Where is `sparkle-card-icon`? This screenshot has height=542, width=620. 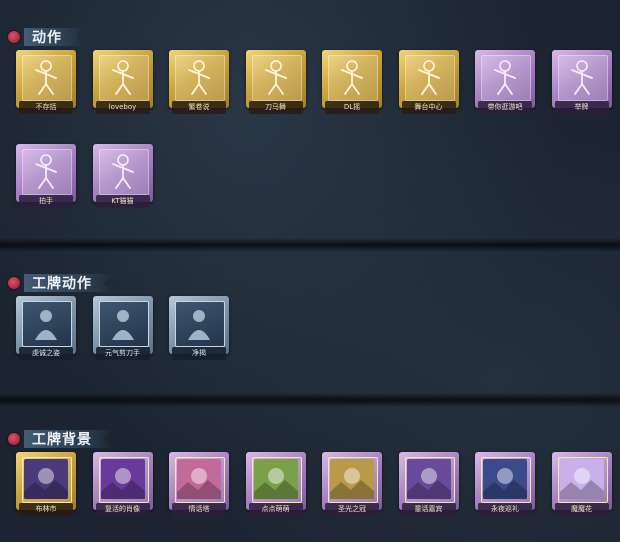
sparkle-card-icon is located at coordinates (276, 479).